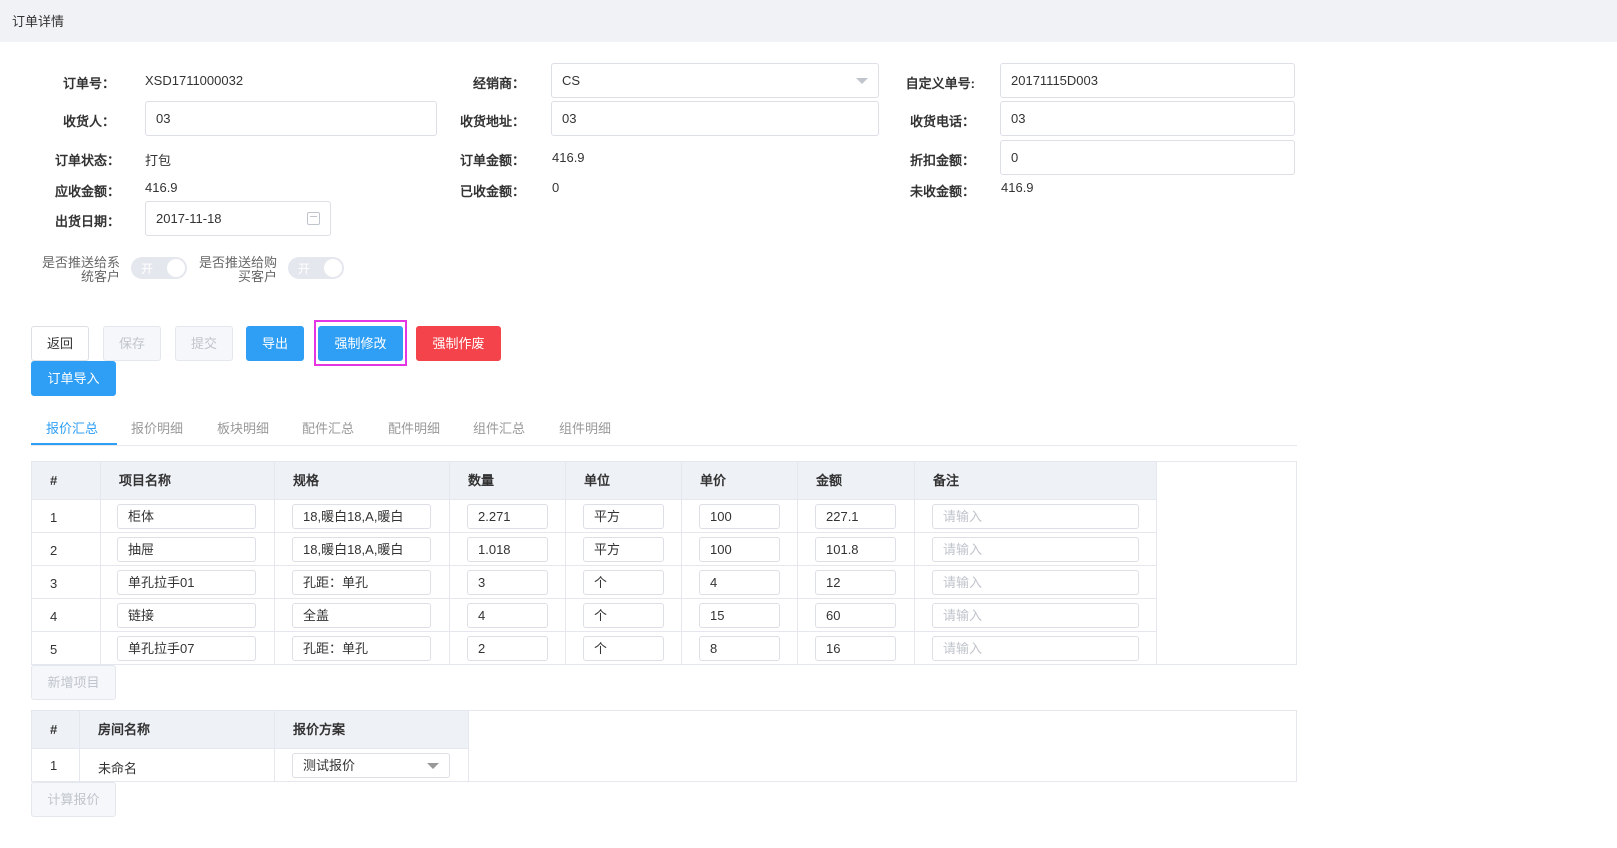  I want to click on calc-quote-button: 计算报价, so click(73, 799).